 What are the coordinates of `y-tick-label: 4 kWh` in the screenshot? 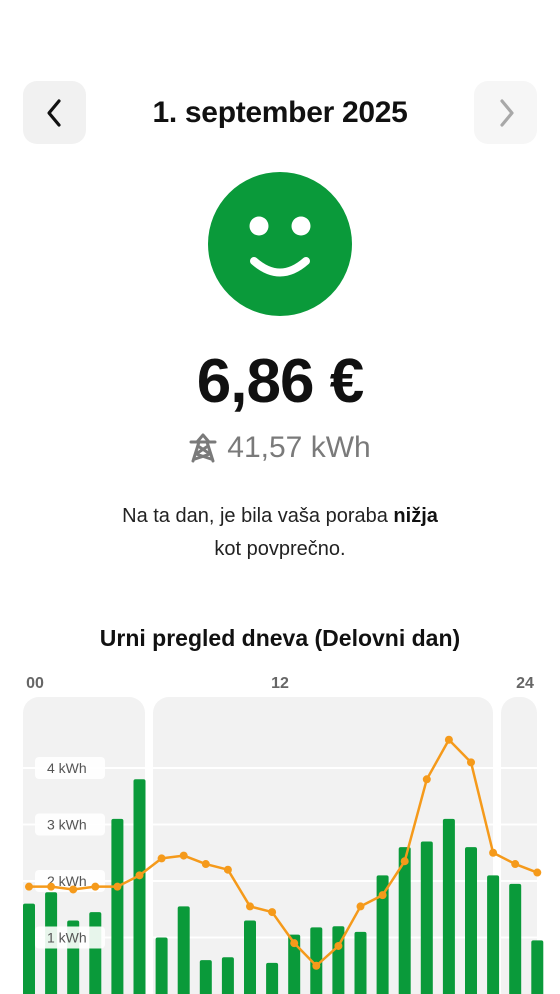 It's located at (67, 768).